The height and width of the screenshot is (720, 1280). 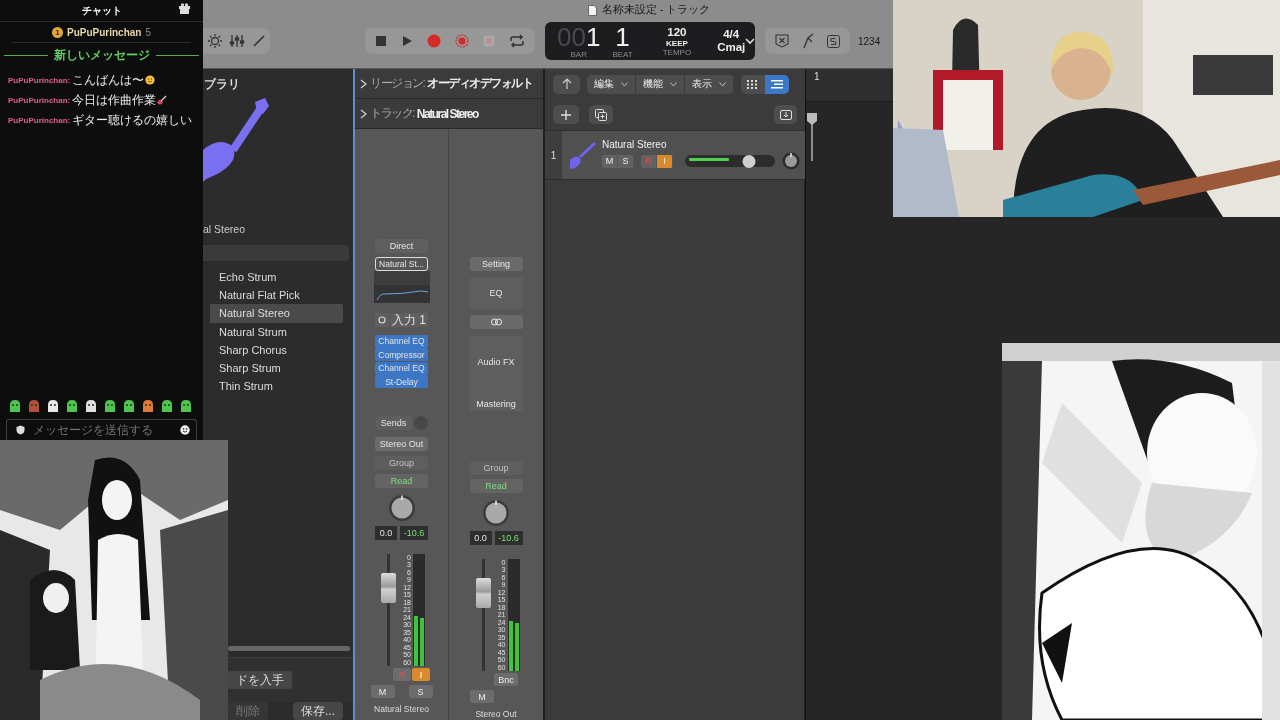 What do you see at coordinates (276, 313) in the screenshot?
I see `patch-item: Natural Stereo` at bounding box center [276, 313].